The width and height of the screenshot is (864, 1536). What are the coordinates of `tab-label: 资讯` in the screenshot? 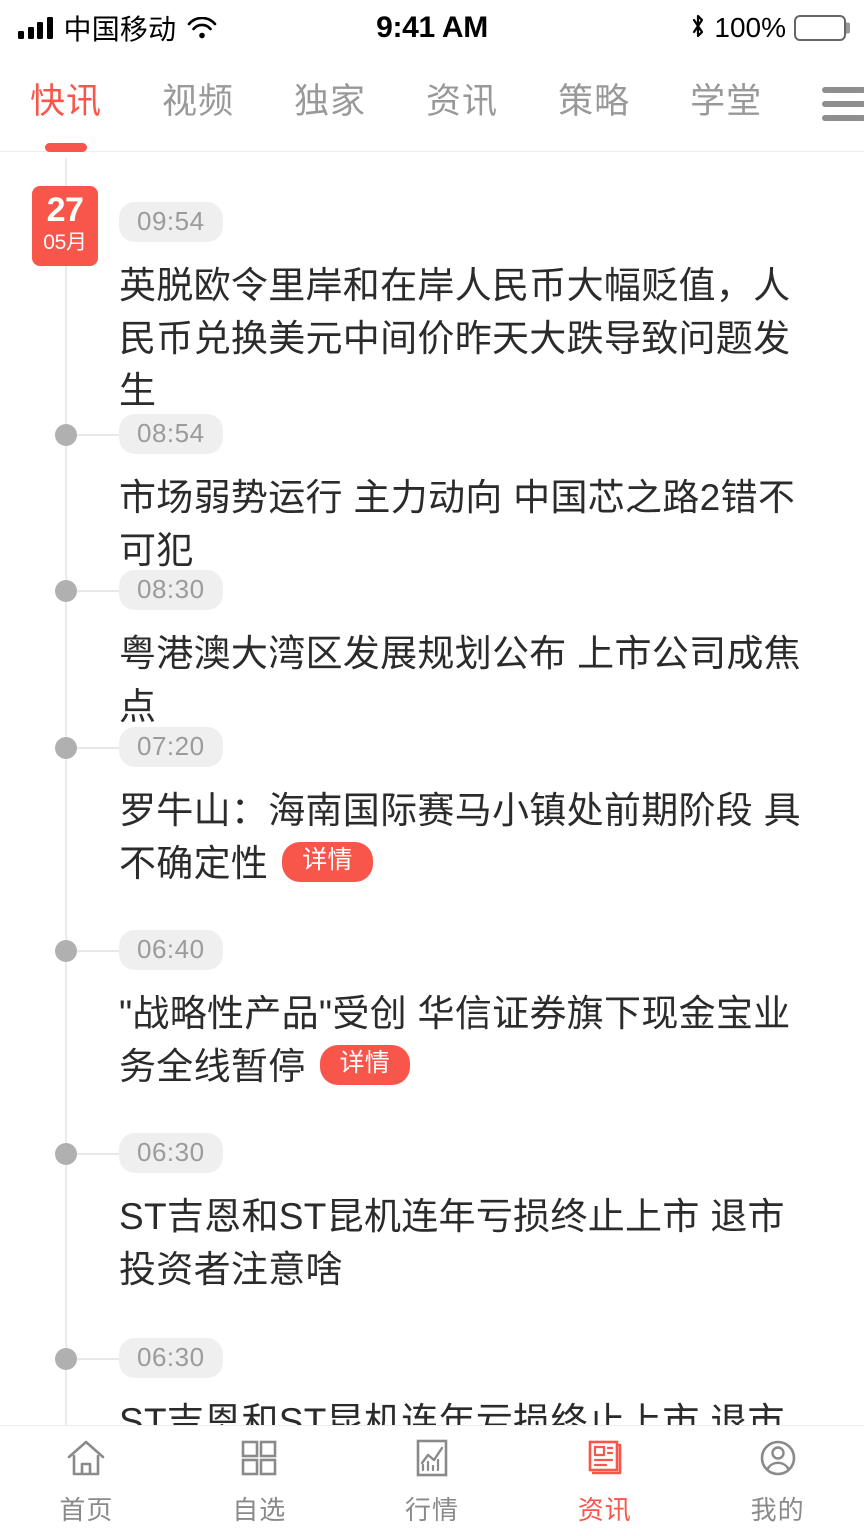 It's located at (462, 101).